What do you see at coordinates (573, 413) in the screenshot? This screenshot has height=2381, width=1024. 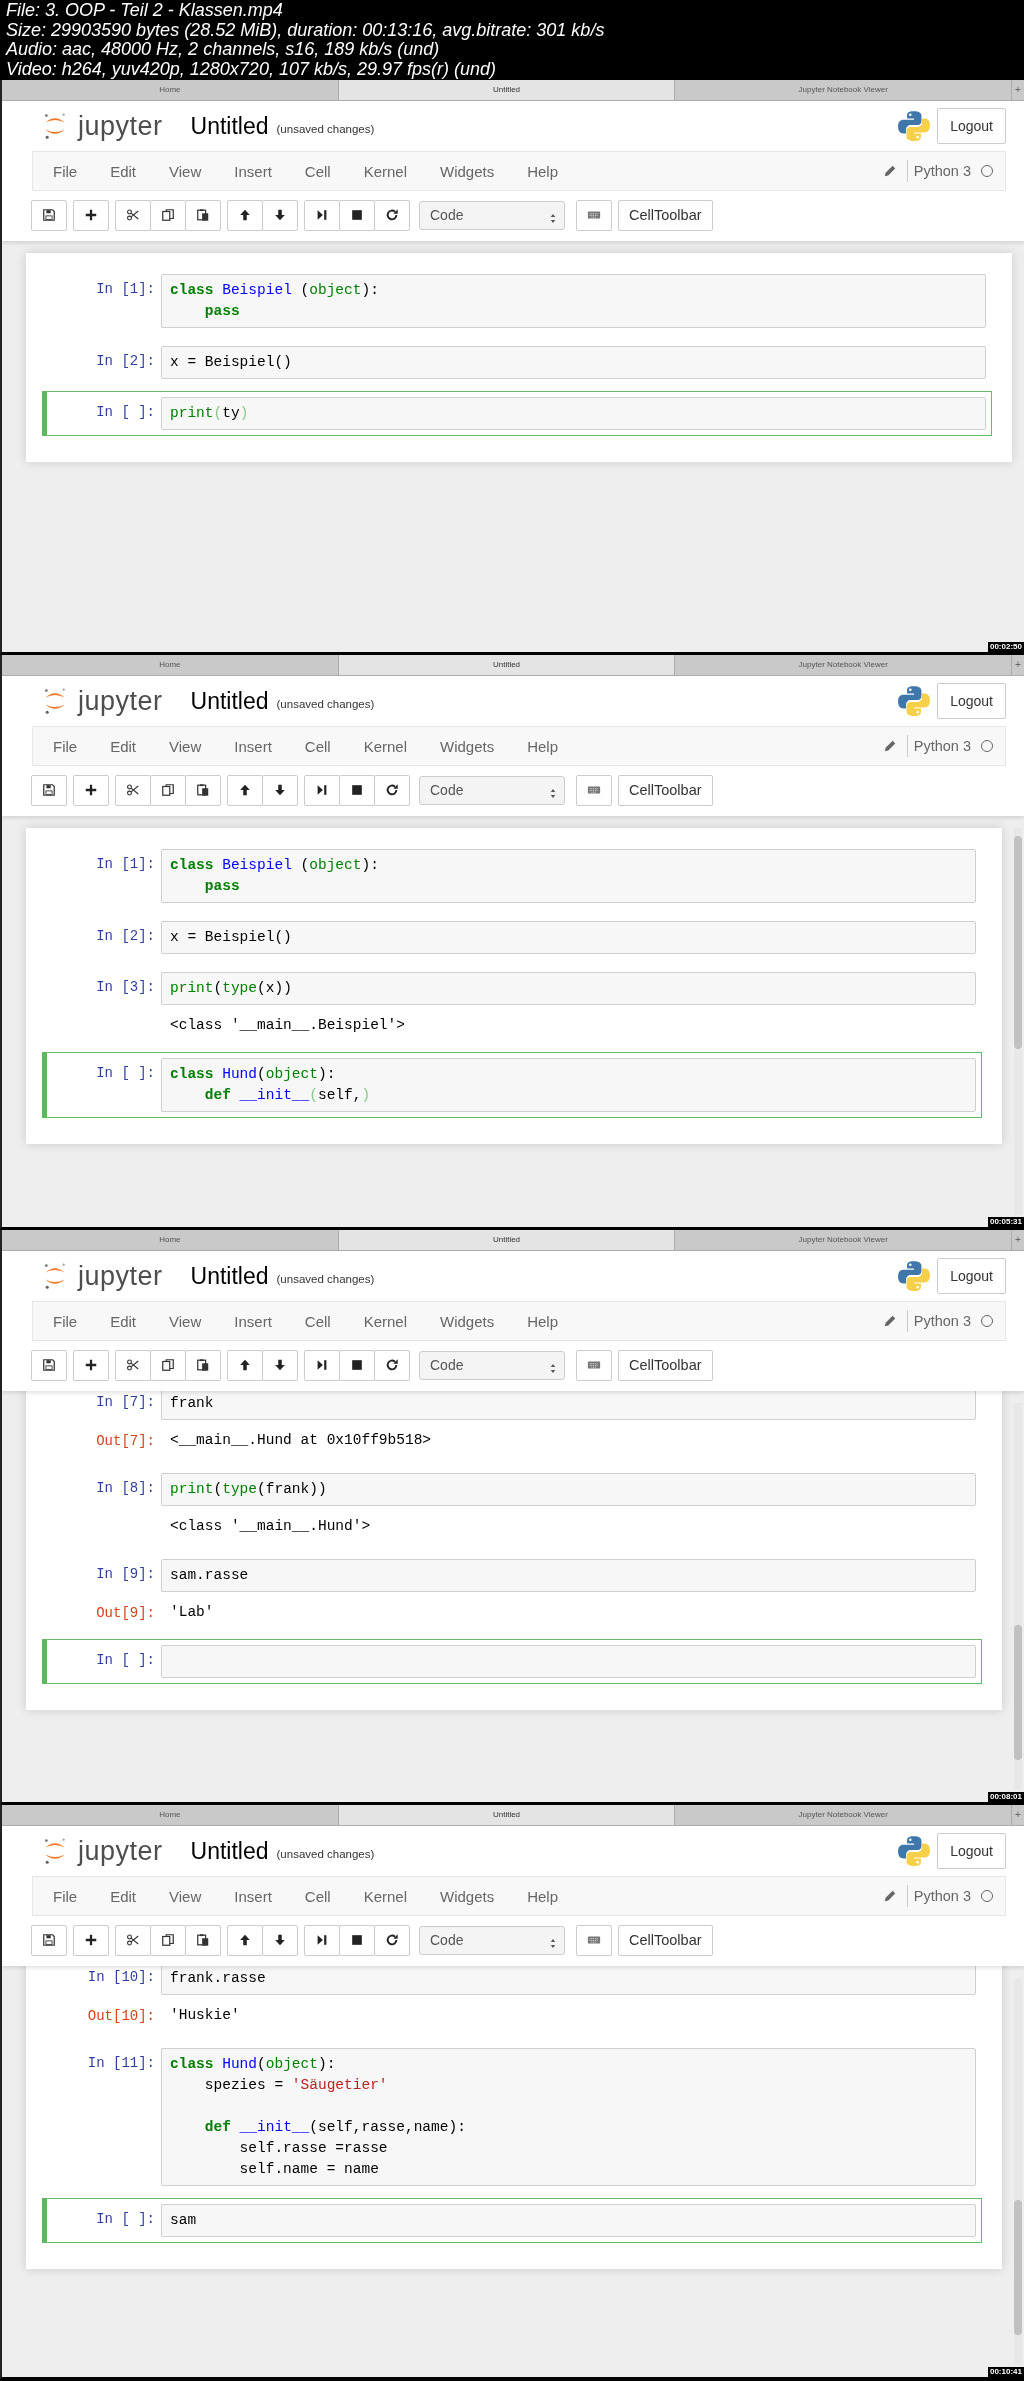 I see `code-input: print(ty)` at bounding box center [573, 413].